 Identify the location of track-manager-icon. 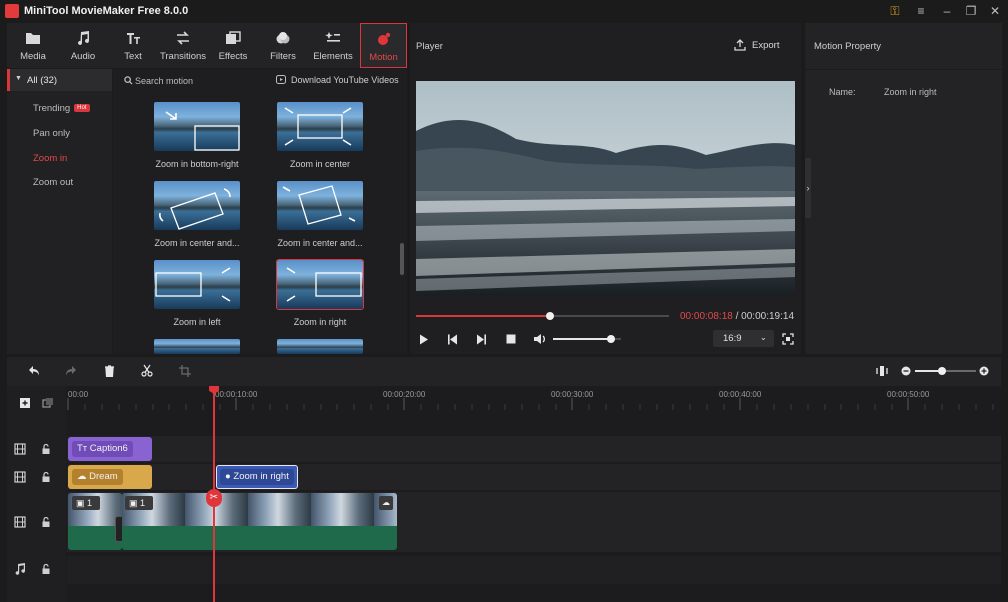
(48, 403).